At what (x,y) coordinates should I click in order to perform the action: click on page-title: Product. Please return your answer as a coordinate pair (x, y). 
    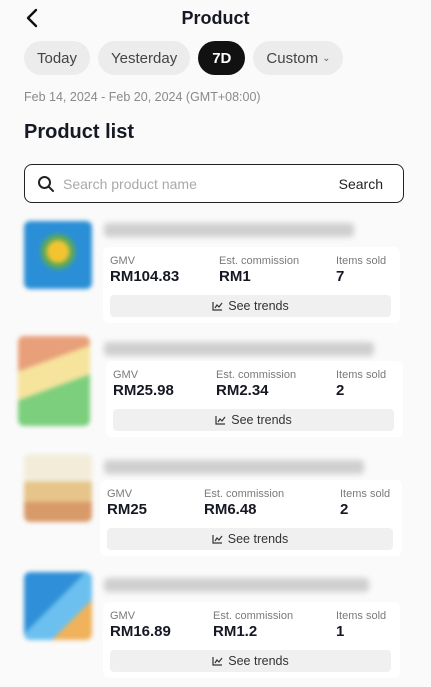
    Looking at the image, I should click on (215, 18).